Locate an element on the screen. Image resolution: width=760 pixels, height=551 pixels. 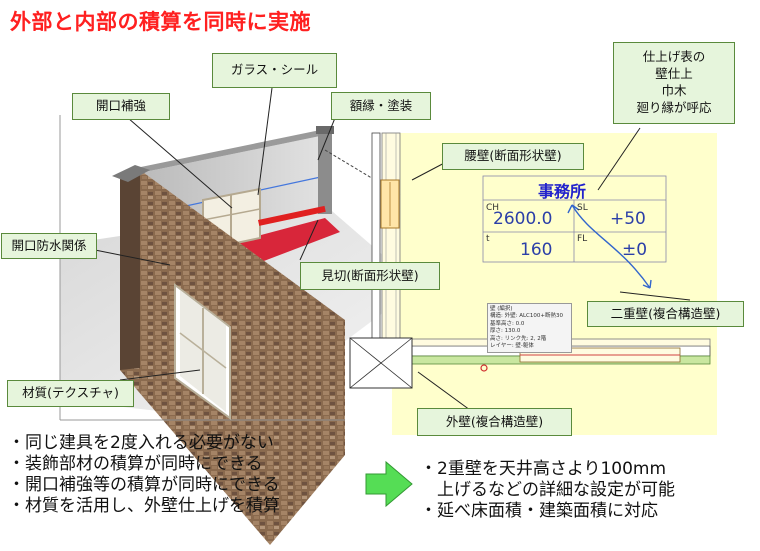
finish-table-line: 巾木 is located at coordinates (674, 90).